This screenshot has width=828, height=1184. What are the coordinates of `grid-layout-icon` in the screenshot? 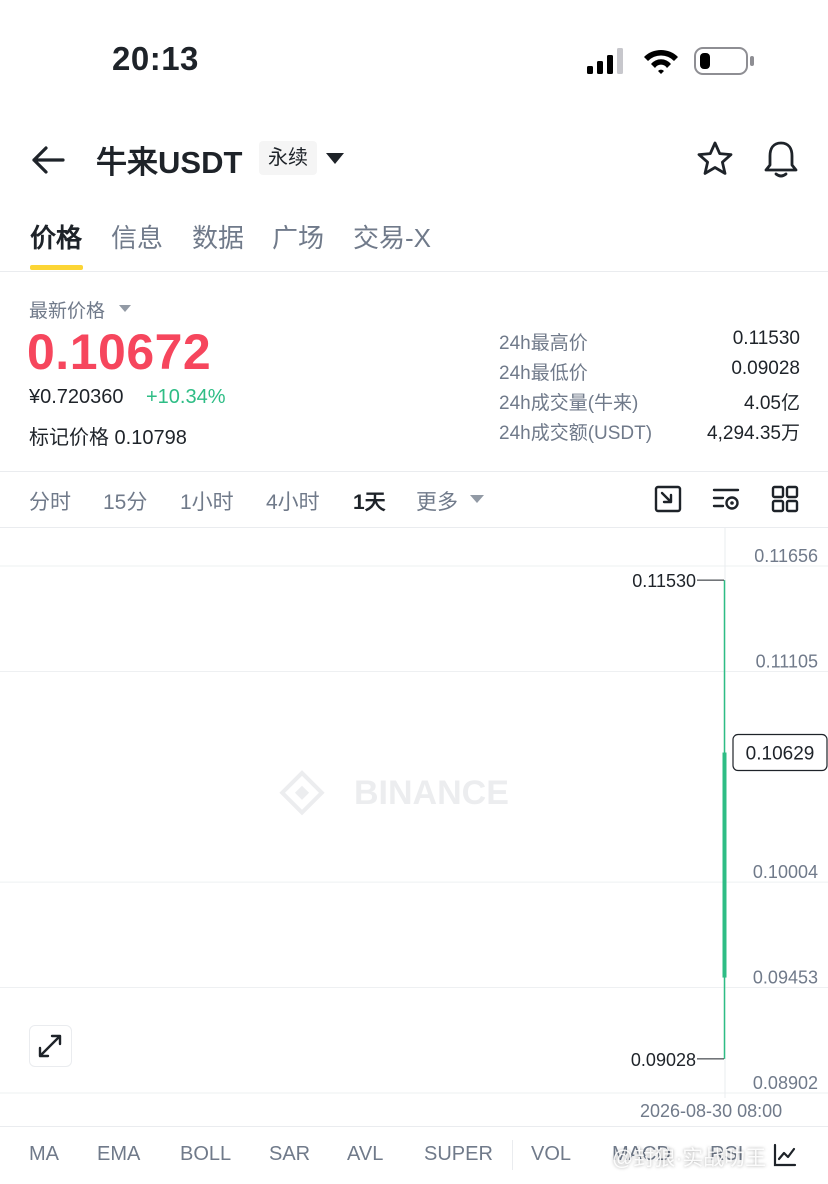 It's located at (785, 499).